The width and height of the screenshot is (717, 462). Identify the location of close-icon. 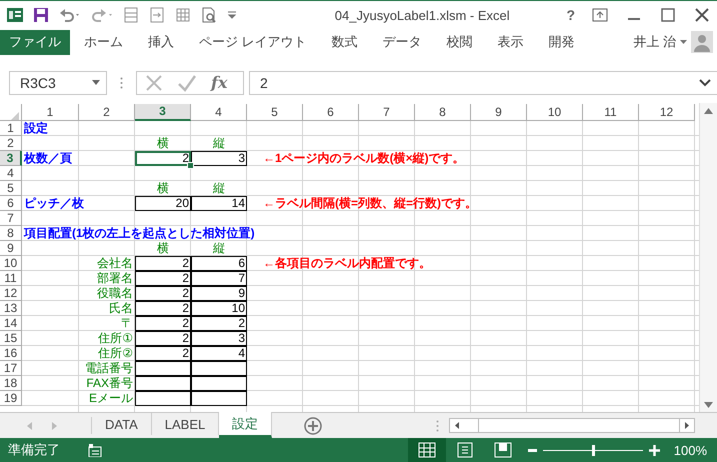
(702, 15).